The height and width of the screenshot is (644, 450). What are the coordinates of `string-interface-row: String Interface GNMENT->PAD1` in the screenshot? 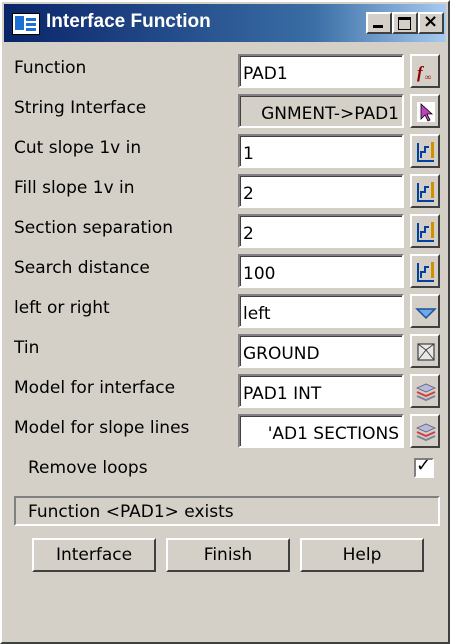 It's located at (227, 111).